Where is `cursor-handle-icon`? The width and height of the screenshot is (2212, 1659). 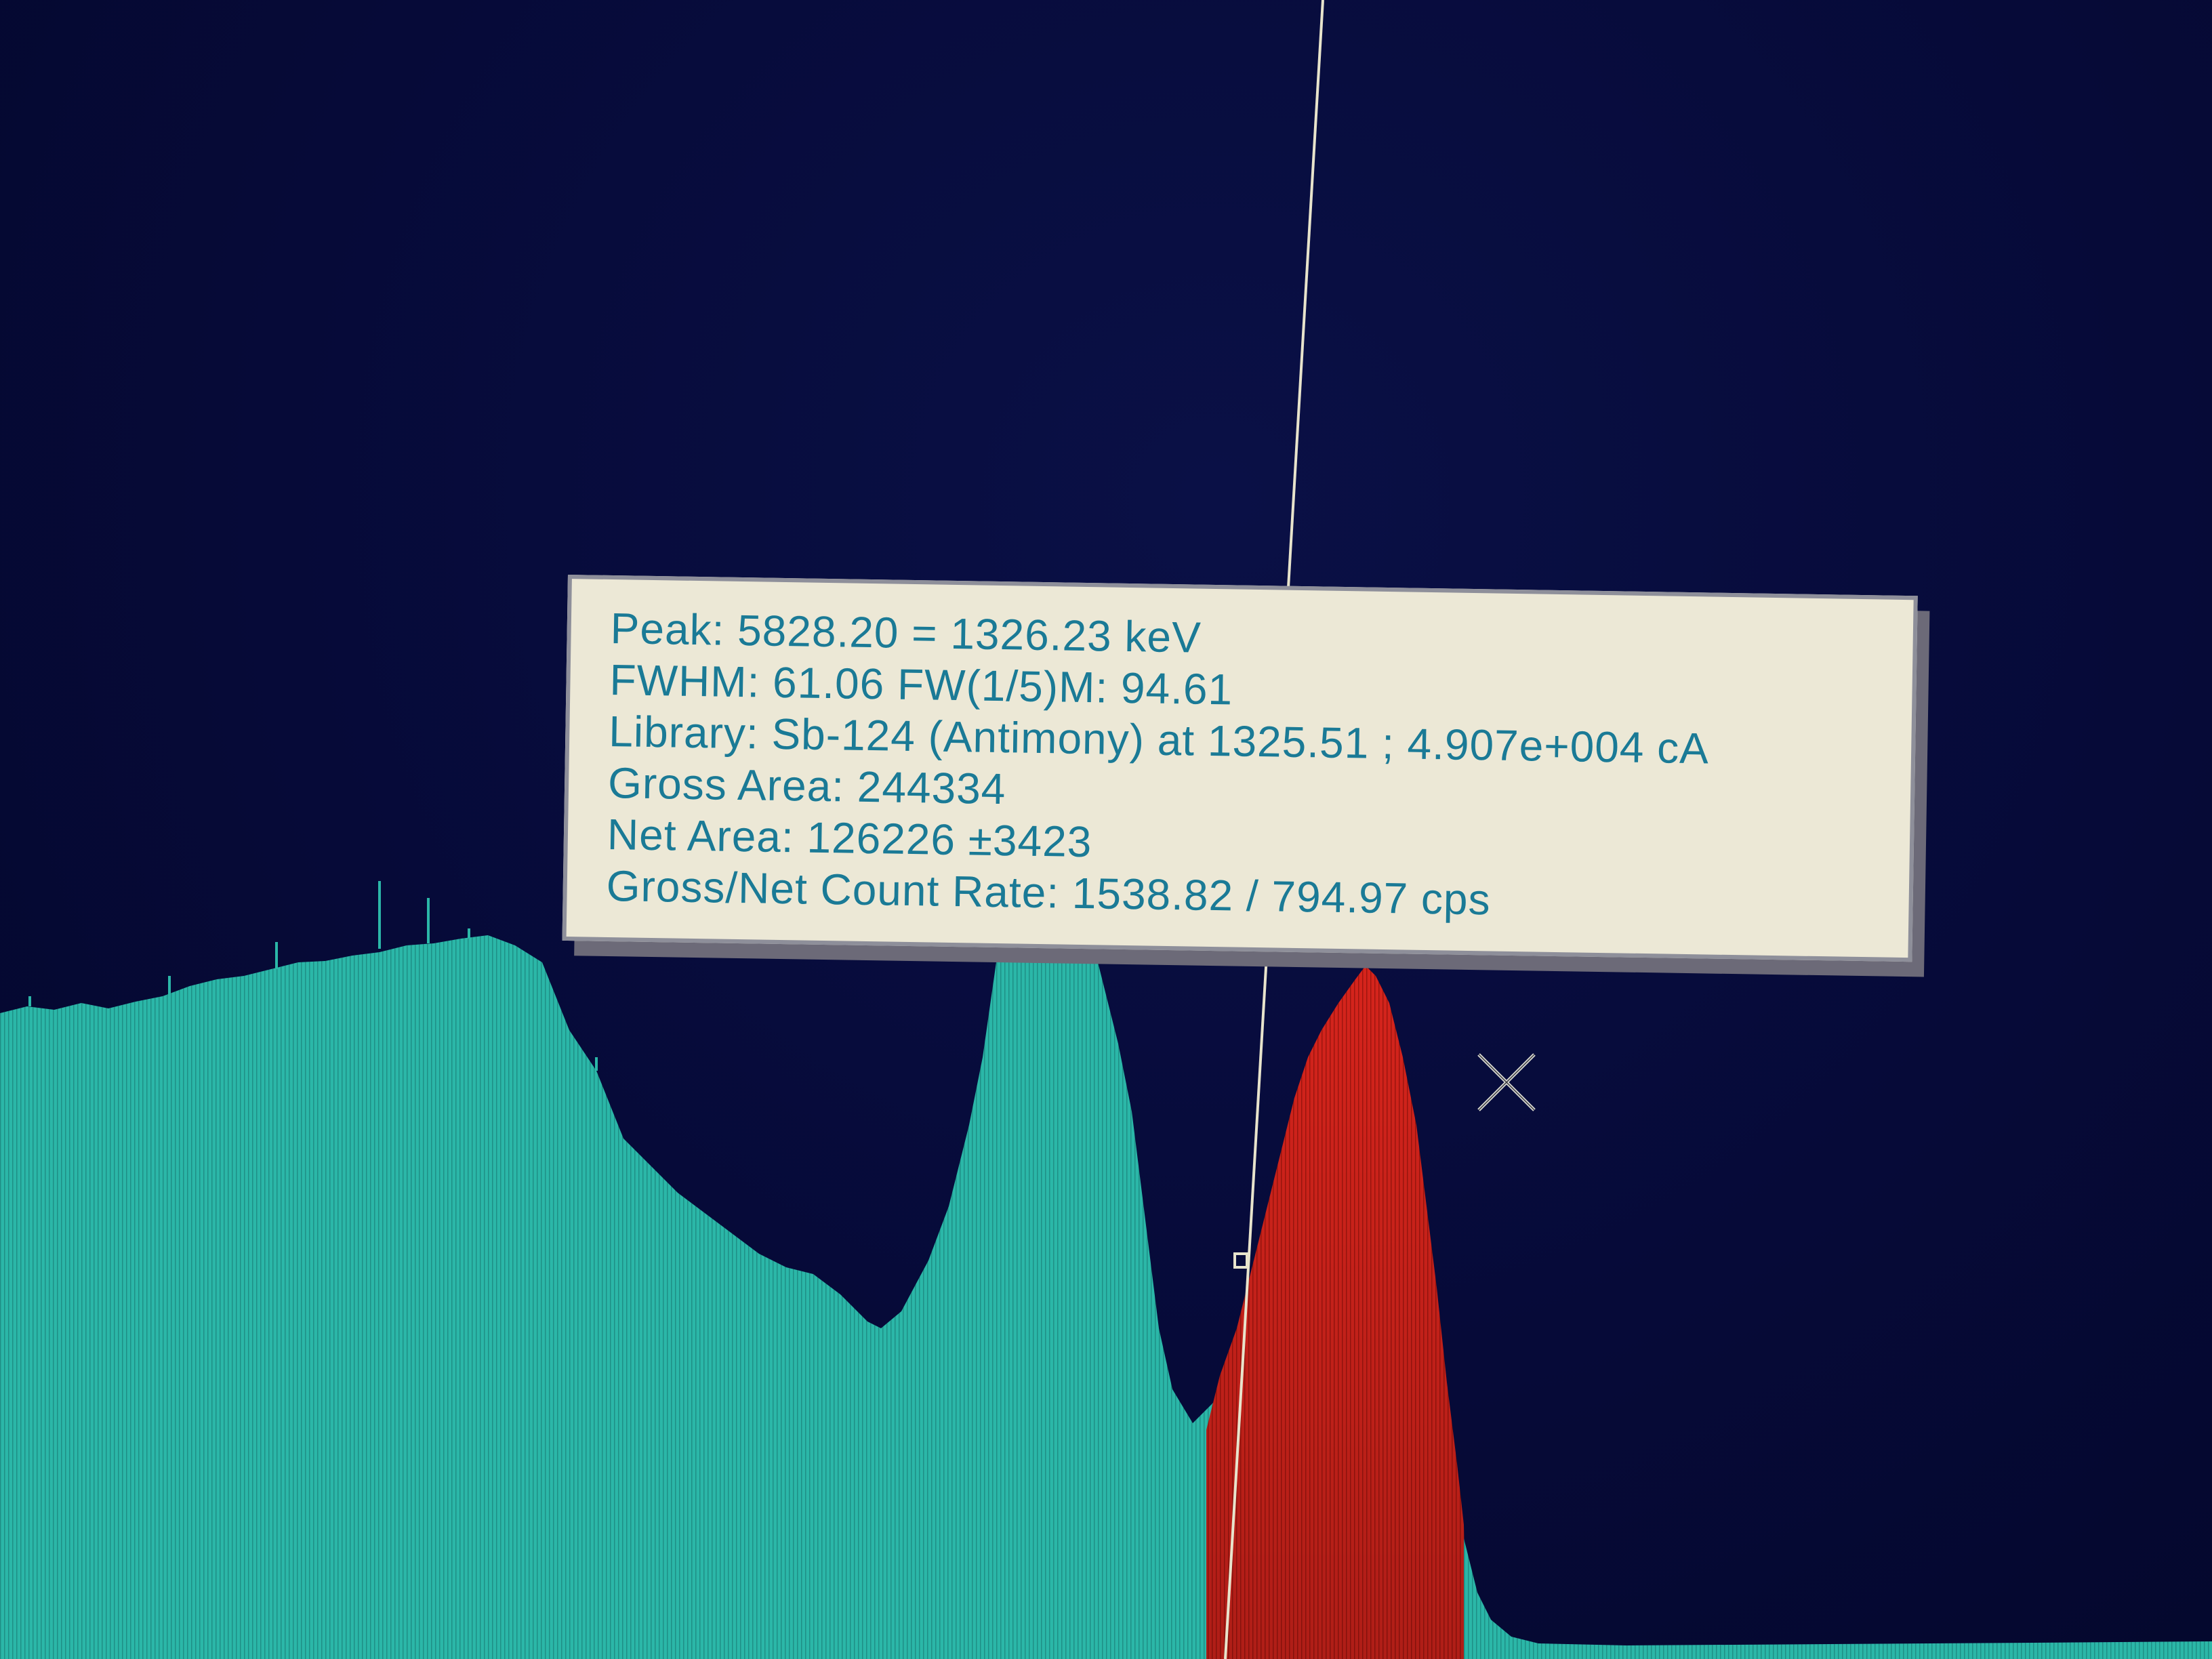
cursor-handle-icon is located at coordinates (1240, 1260).